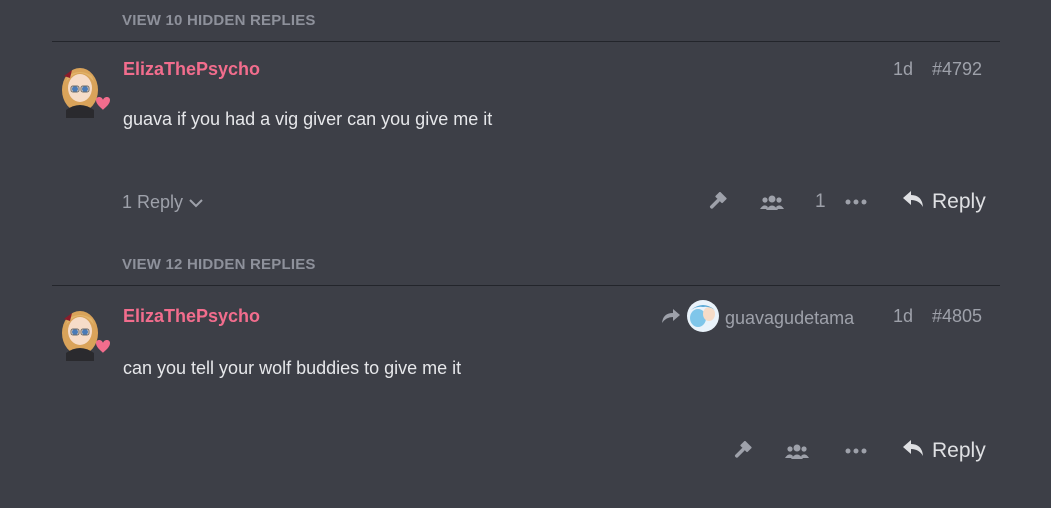 This screenshot has width=1051, height=508. What do you see at coordinates (219, 20) in the screenshot?
I see `view-hidden-replies-button: VIEW 10 HIDDEN REPLIES` at bounding box center [219, 20].